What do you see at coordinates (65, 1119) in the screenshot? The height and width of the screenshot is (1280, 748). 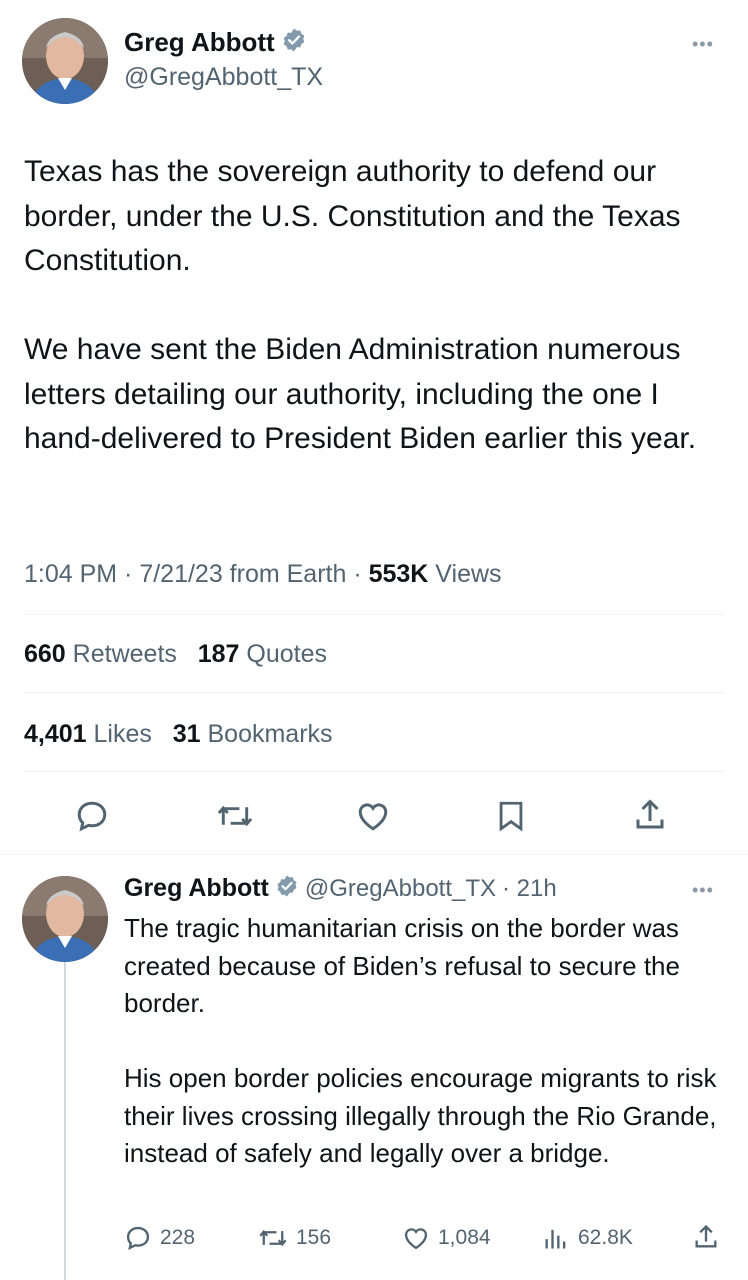 I see `thread-line` at bounding box center [65, 1119].